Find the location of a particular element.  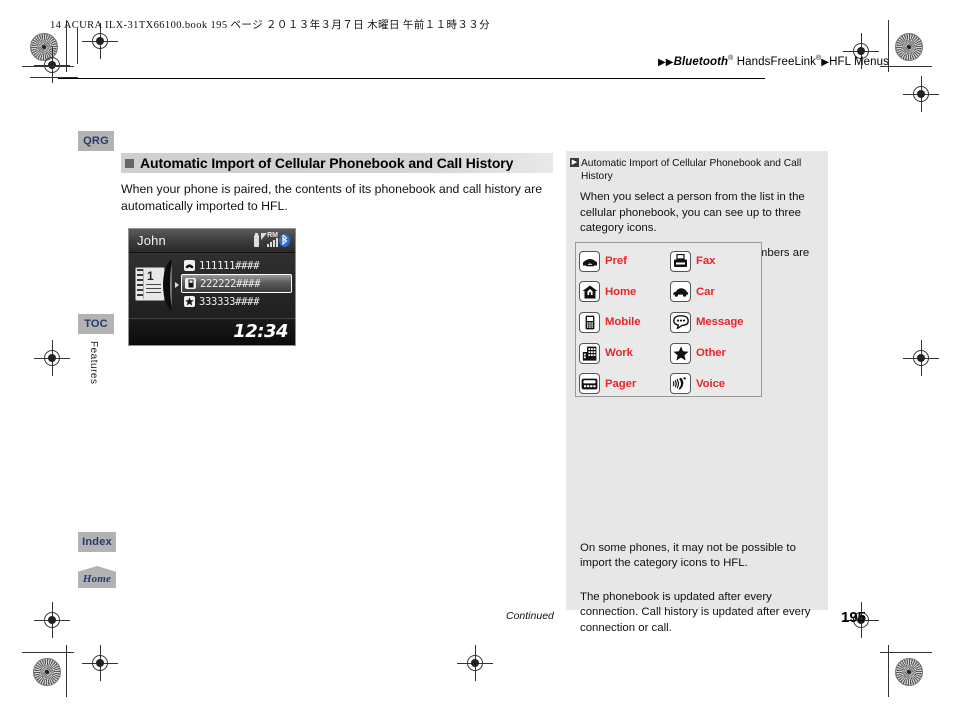

office-building-icon is located at coordinates (589, 353).